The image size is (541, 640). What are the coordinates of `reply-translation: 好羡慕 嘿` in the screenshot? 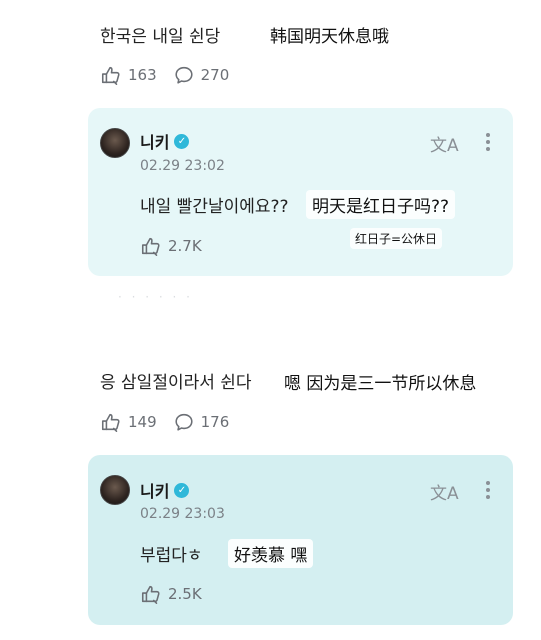 It's located at (271, 553).